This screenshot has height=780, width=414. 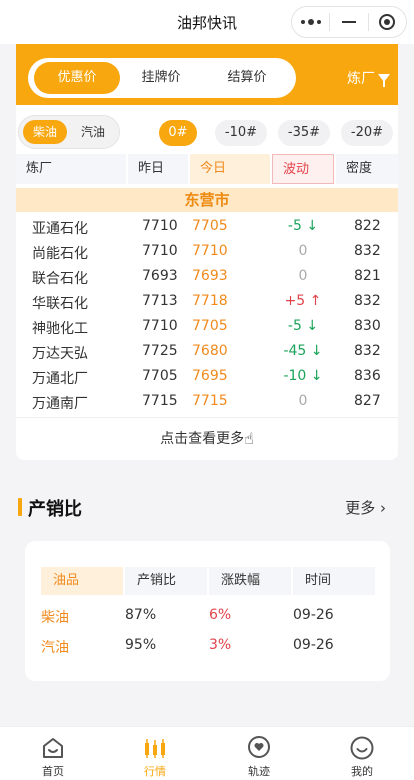 I want to click on tab-track: 轨迹, so click(x=259, y=757).